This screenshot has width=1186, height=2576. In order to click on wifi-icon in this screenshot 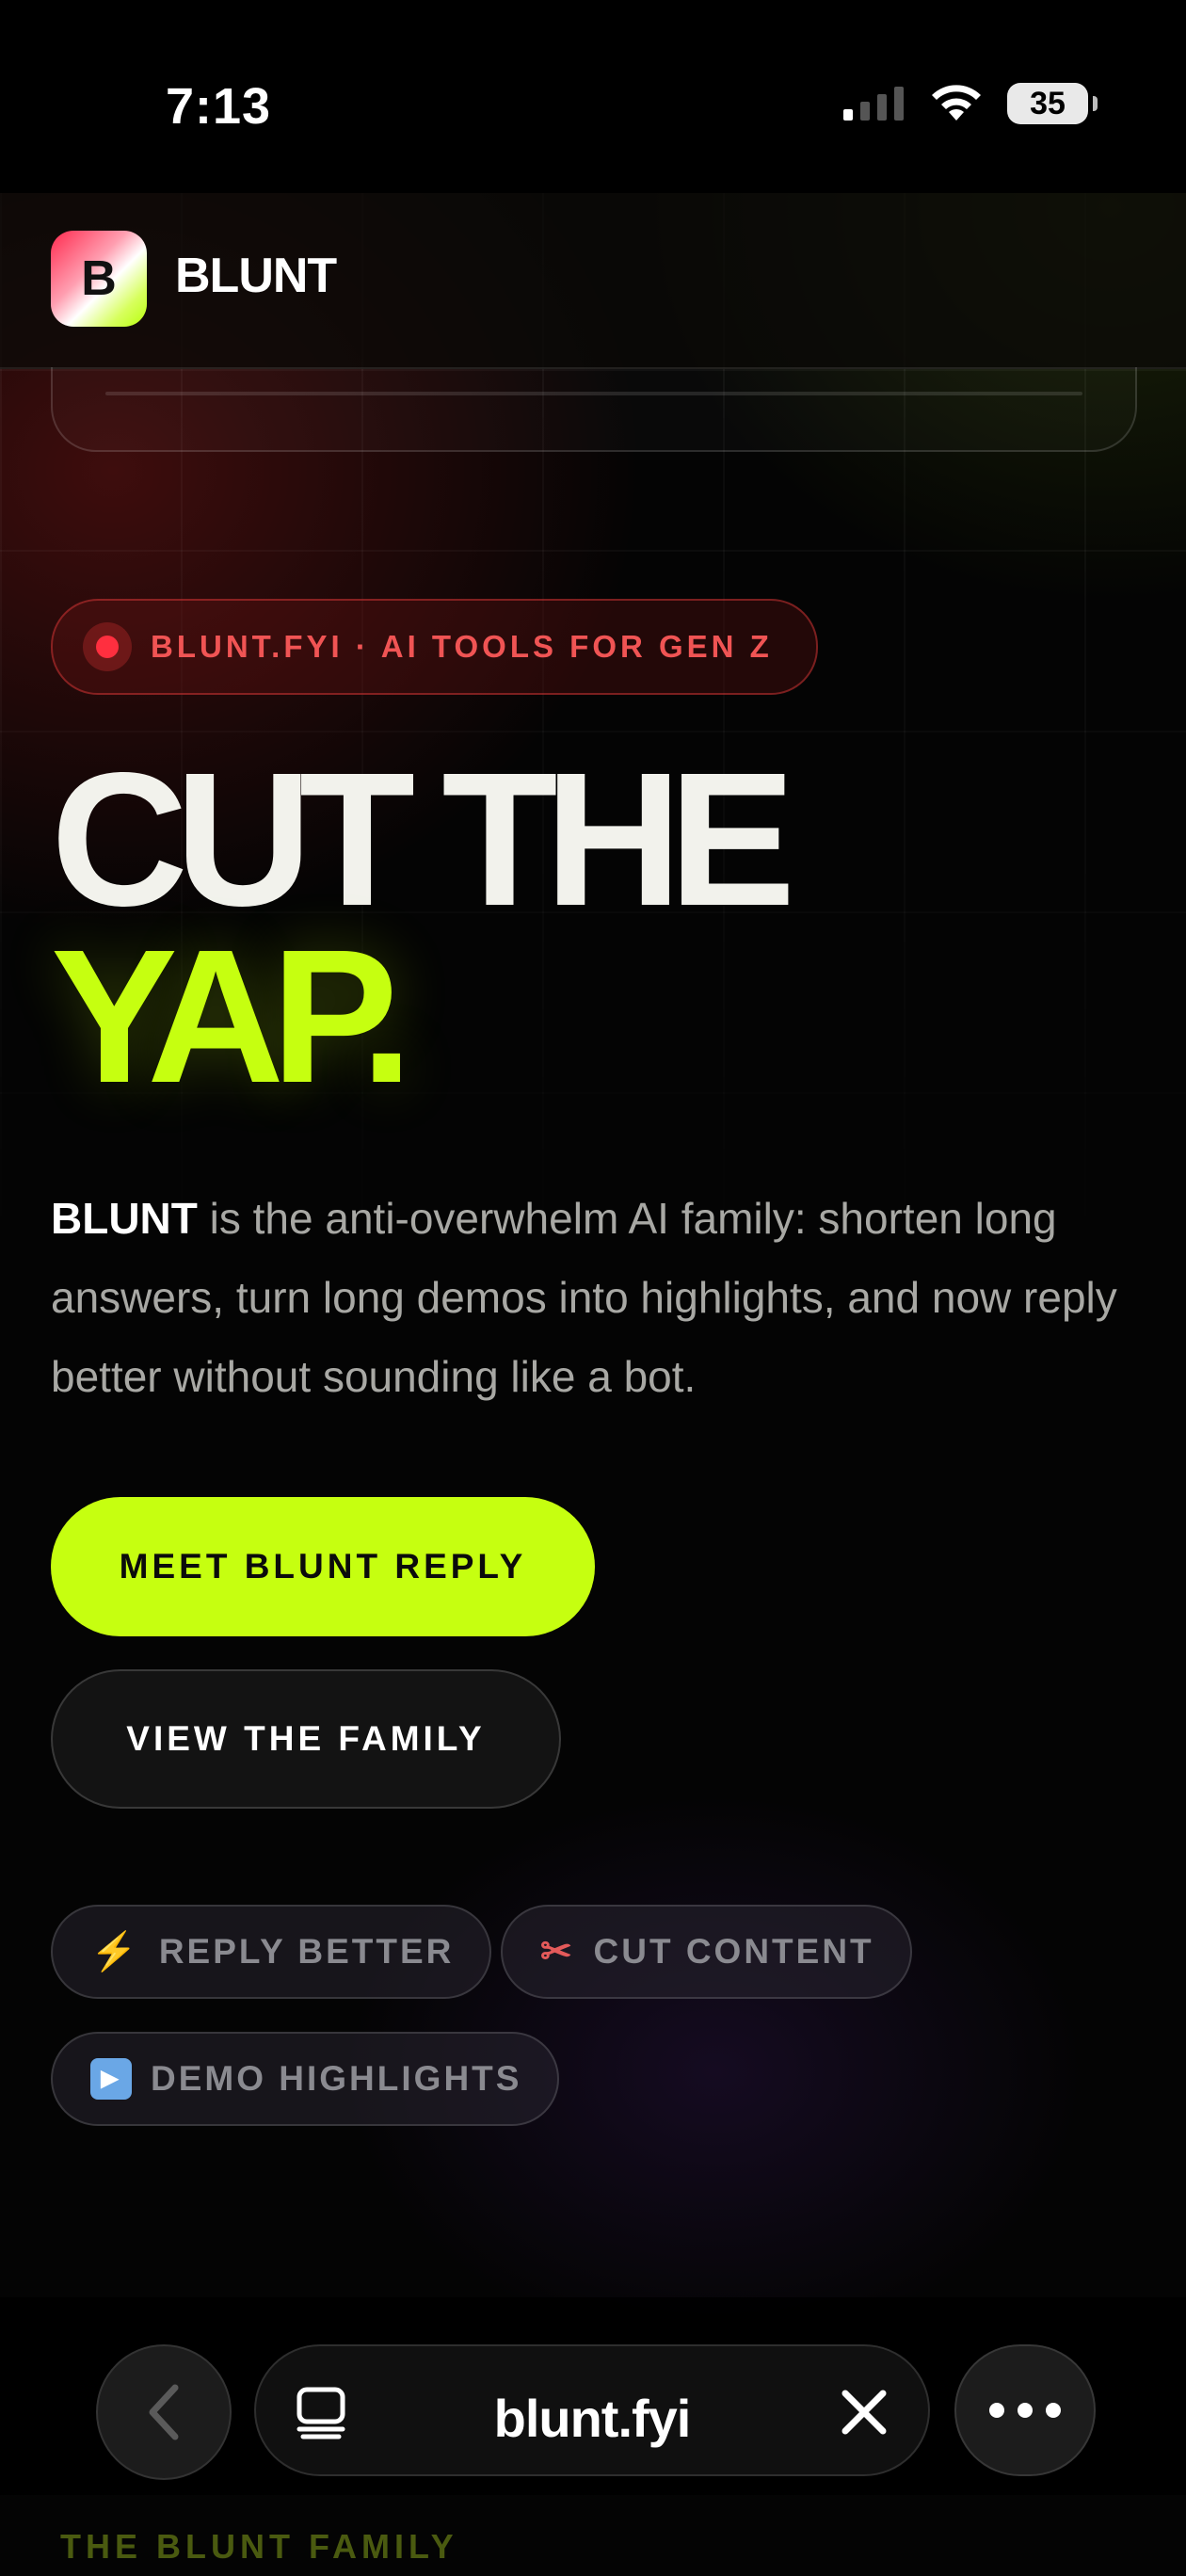, I will do `click(956, 103)`.